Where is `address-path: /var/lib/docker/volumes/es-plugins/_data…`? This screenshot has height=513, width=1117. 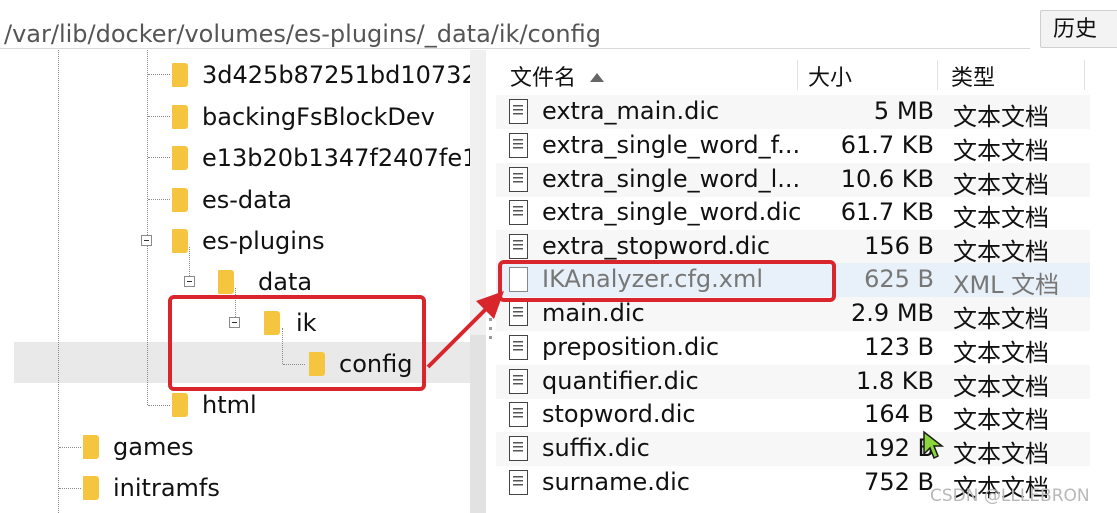
address-path: /var/lib/docker/volumes/es-plugins/_data… is located at coordinates (302, 34).